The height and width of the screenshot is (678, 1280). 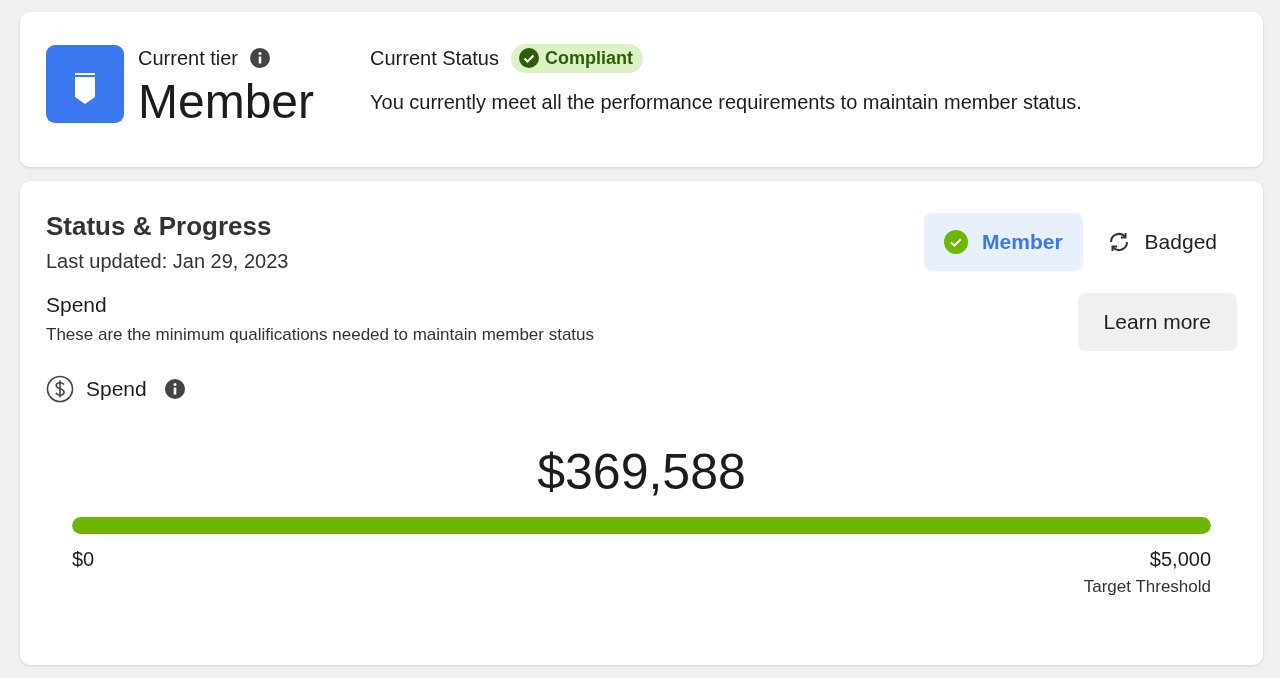 I want to click on section-title: Status & Progress, so click(x=159, y=226).